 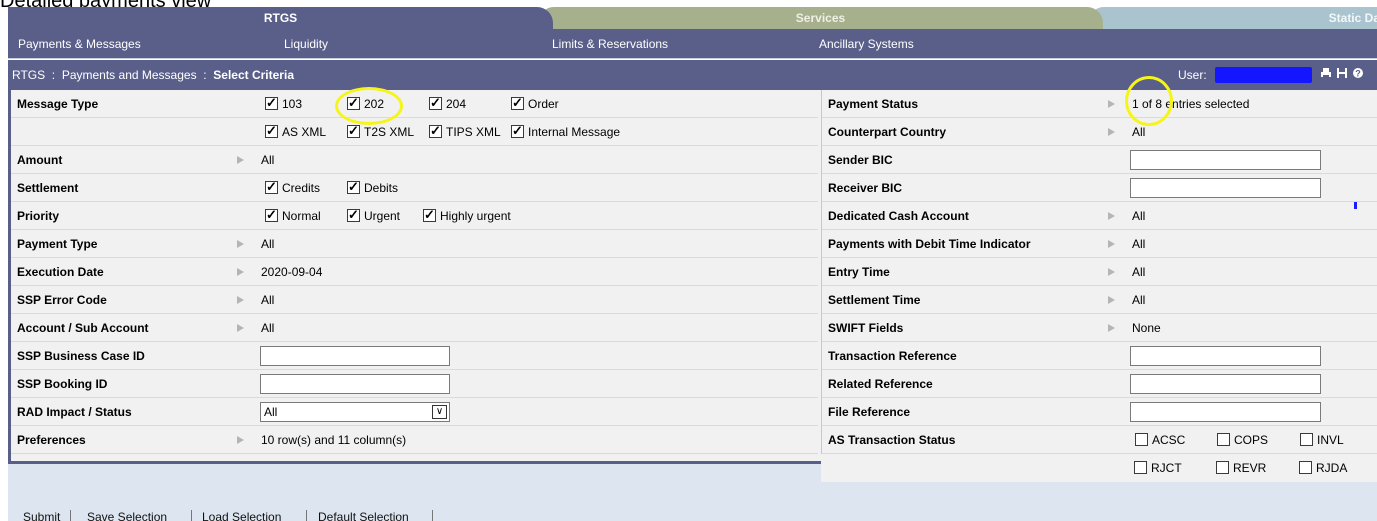 What do you see at coordinates (435, 131) in the screenshot?
I see `checkbox-tips-xml` at bounding box center [435, 131].